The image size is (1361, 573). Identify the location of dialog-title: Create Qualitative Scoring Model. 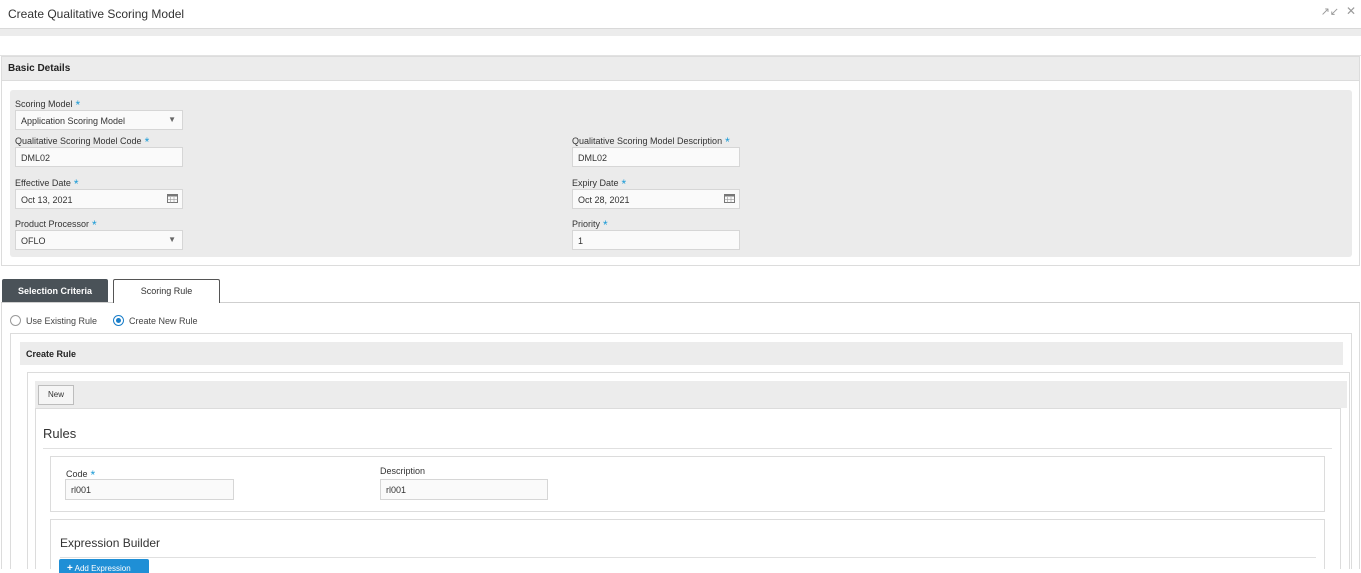
(96, 14).